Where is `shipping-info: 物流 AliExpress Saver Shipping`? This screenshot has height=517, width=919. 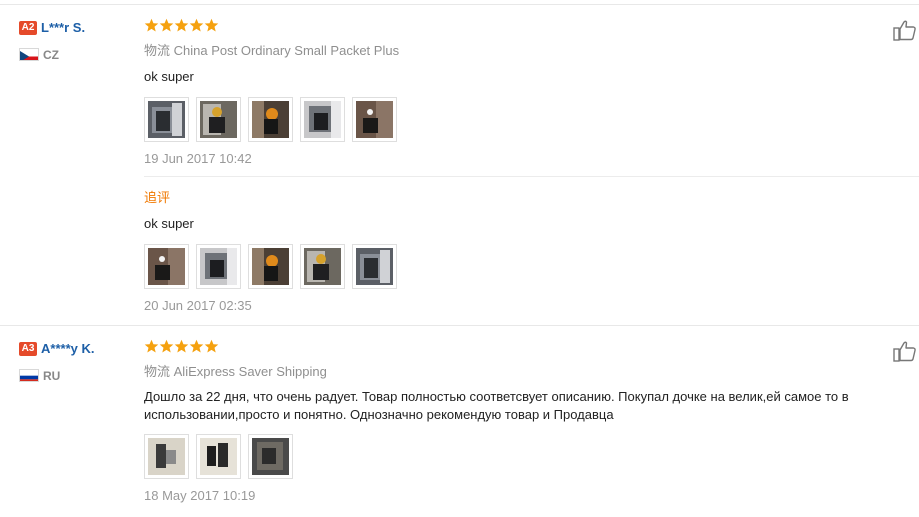
shipping-info: 物流 AliExpress Saver Shipping is located at coordinates (524, 370).